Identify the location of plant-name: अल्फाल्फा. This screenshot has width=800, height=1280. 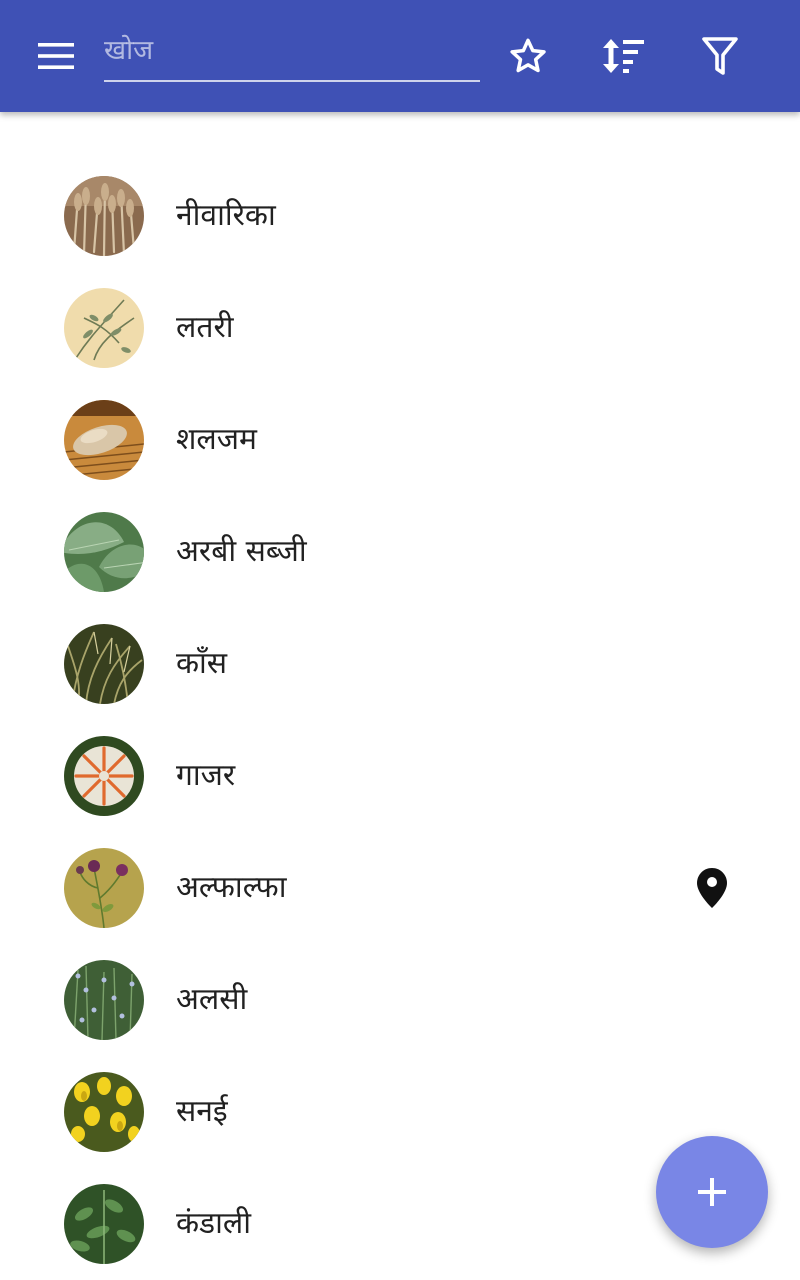
(231, 887).